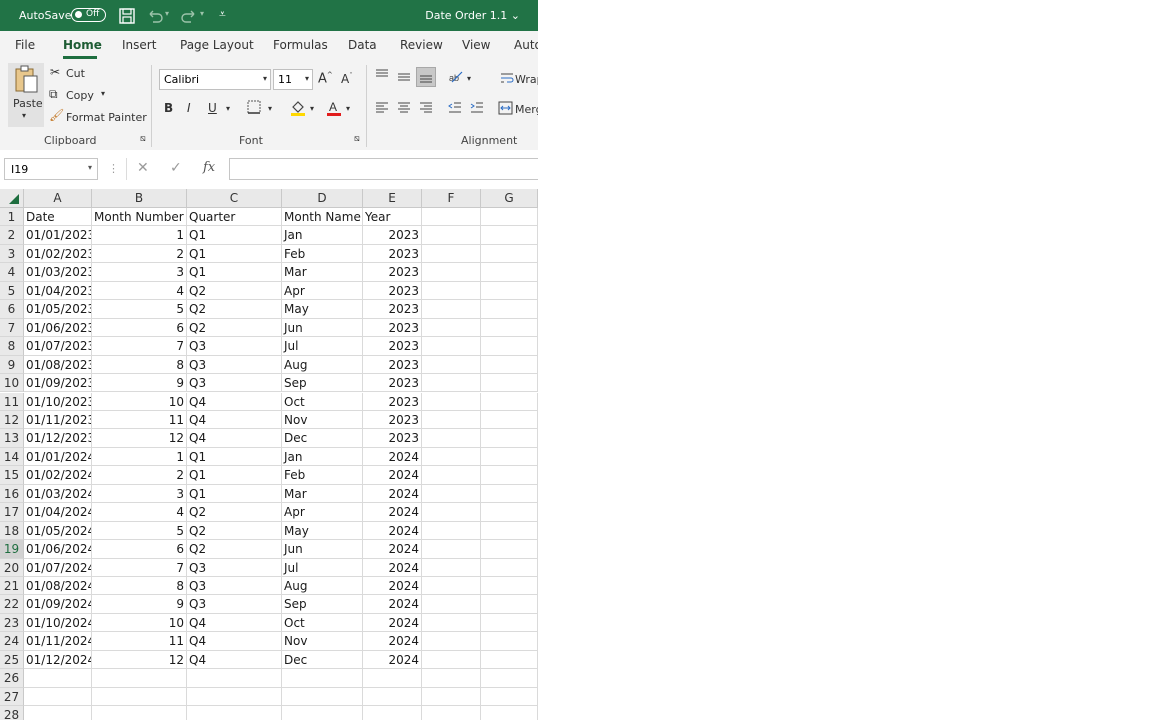 This screenshot has height=720, width=1152. Describe the element at coordinates (139, 291) in the screenshot. I see `cell-b5: 4` at that location.